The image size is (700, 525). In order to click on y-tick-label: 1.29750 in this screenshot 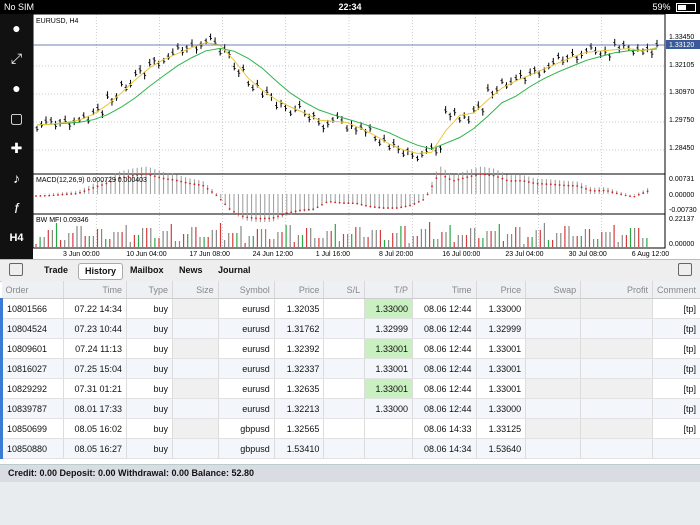, I will do `click(681, 120)`.